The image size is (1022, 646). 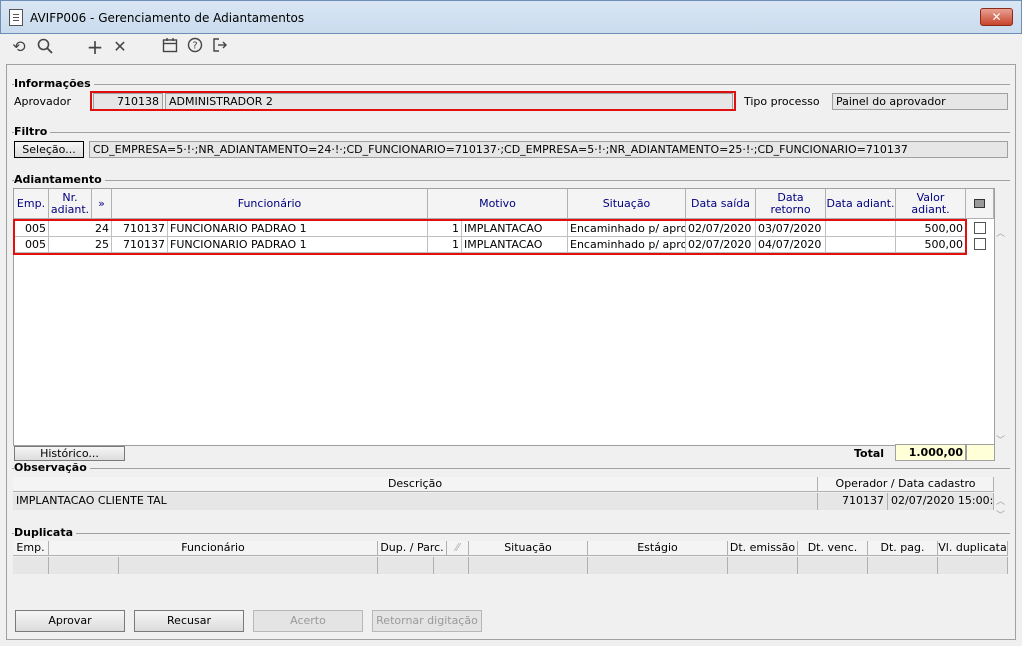 I want to click on cell-nr: 24, so click(x=80, y=229).